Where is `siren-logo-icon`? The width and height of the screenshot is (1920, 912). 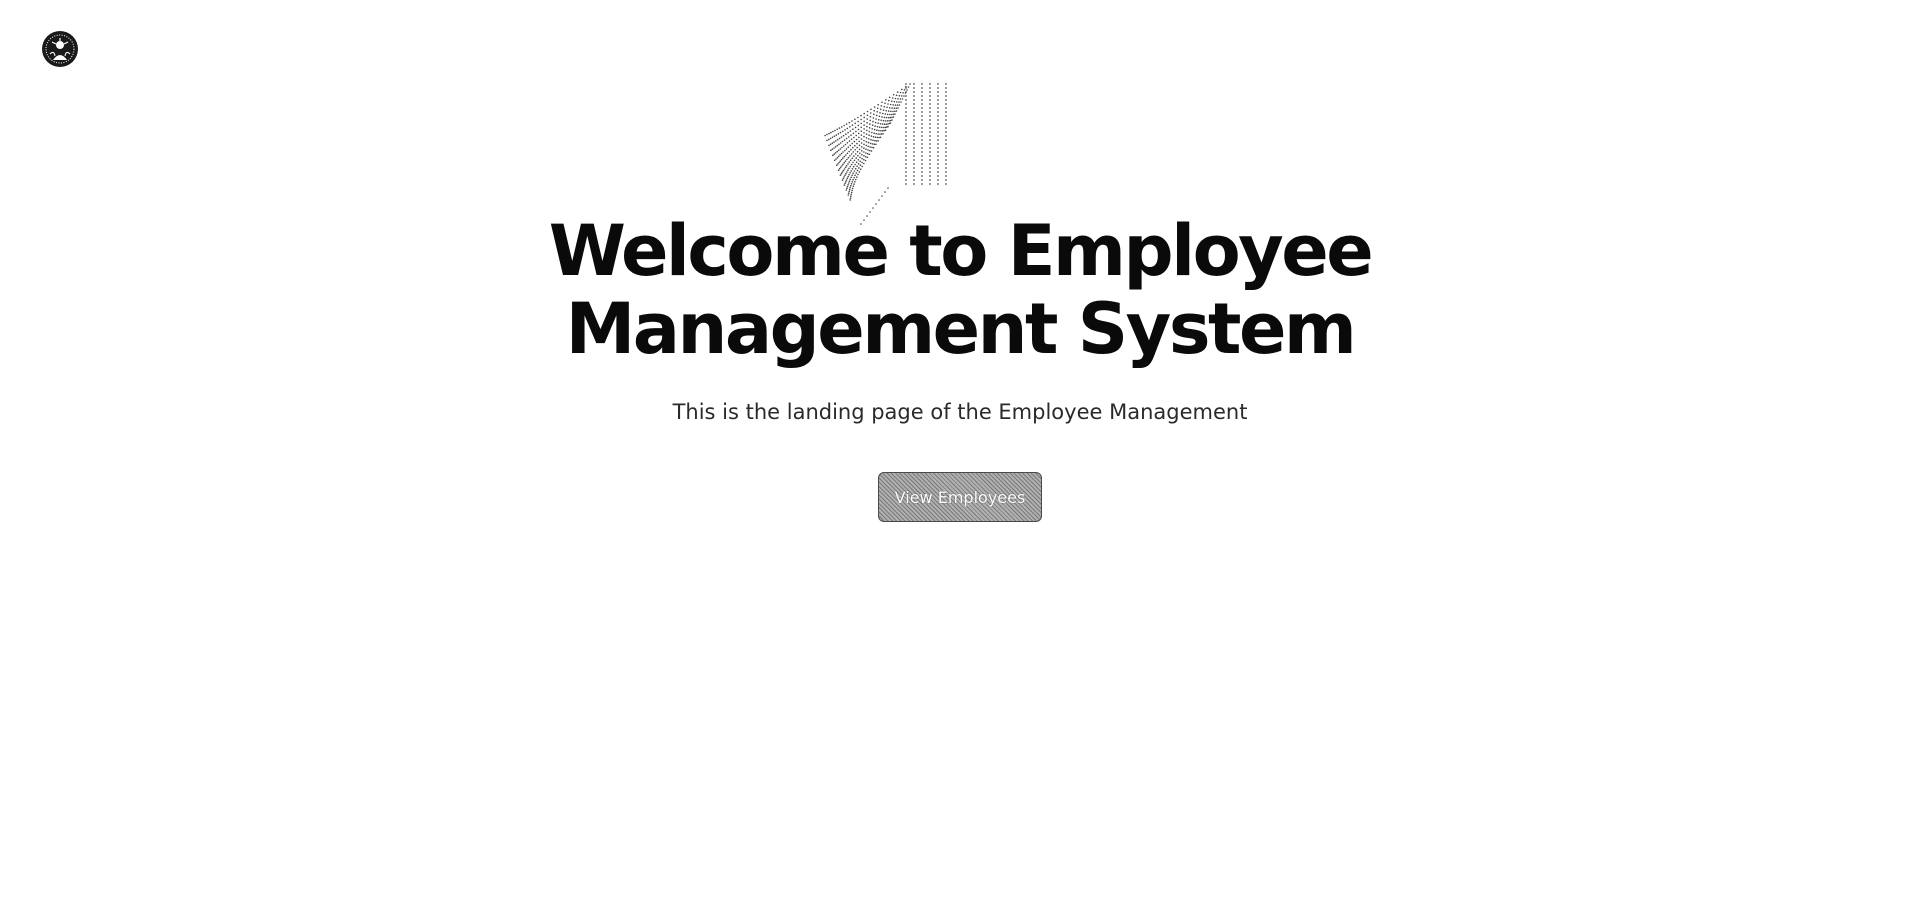
siren-logo-icon is located at coordinates (60, 49).